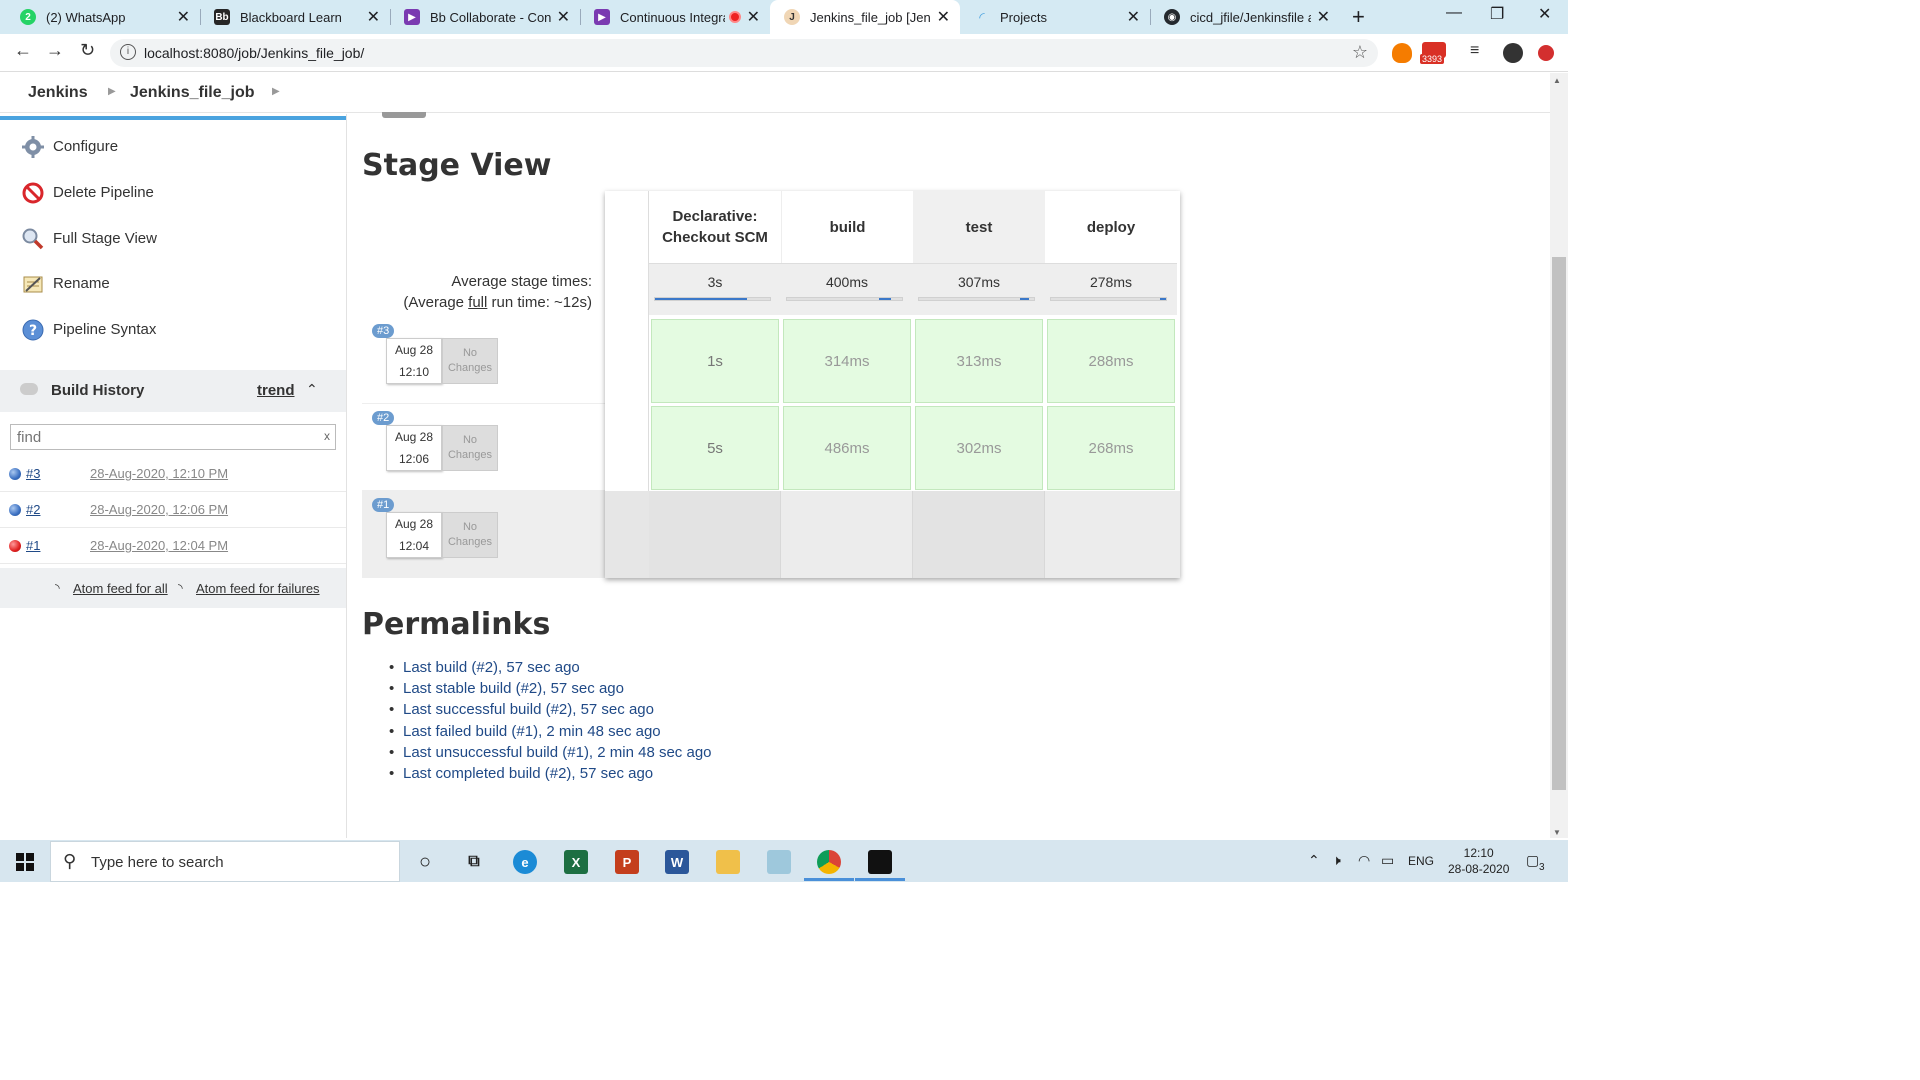 This screenshot has width=1920, height=1080. I want to click on task-configure: Configure, so click(69, 146).